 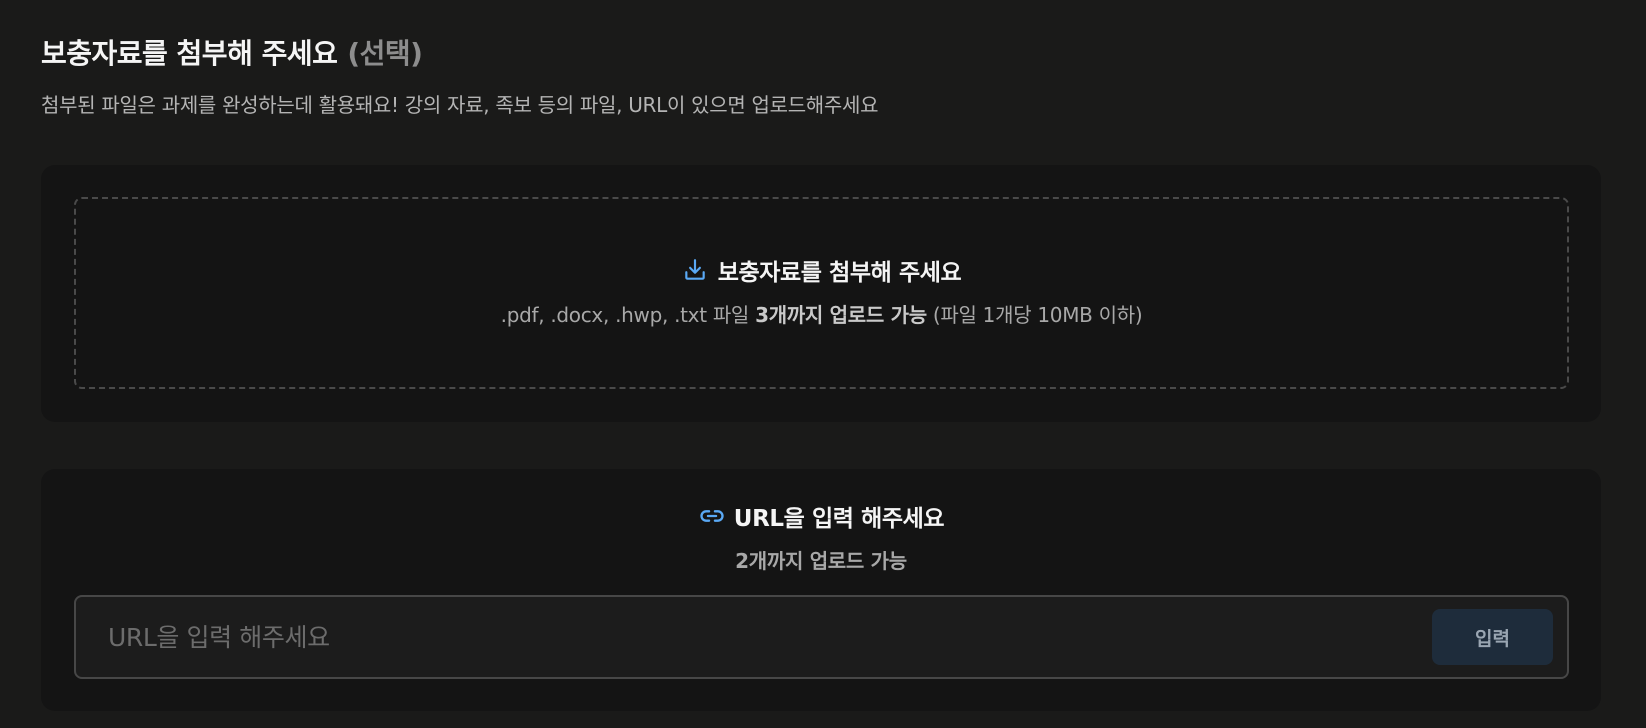 I want to click on page-title: 보충자료를 첨부해 주세요 (선택), so click(x=232, y=52).